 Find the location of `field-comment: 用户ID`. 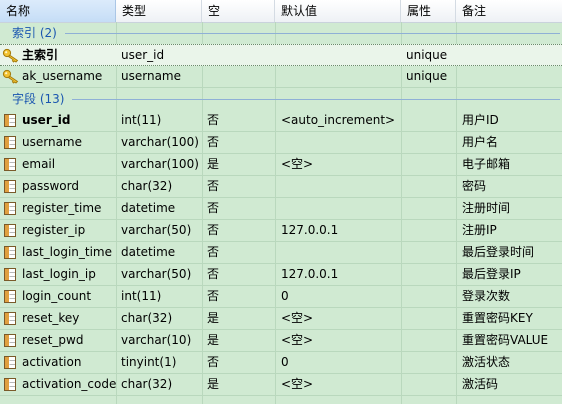

field-comment: 用户ID is located at coordinates (480, 120).